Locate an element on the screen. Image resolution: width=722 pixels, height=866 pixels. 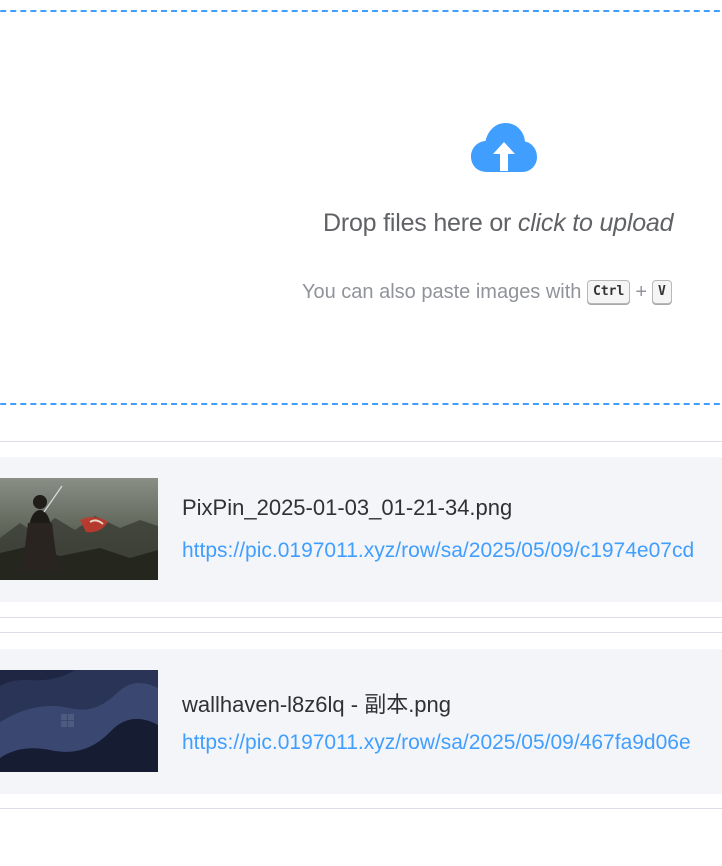
plus-sign: + is located at coordinates (641, 291).